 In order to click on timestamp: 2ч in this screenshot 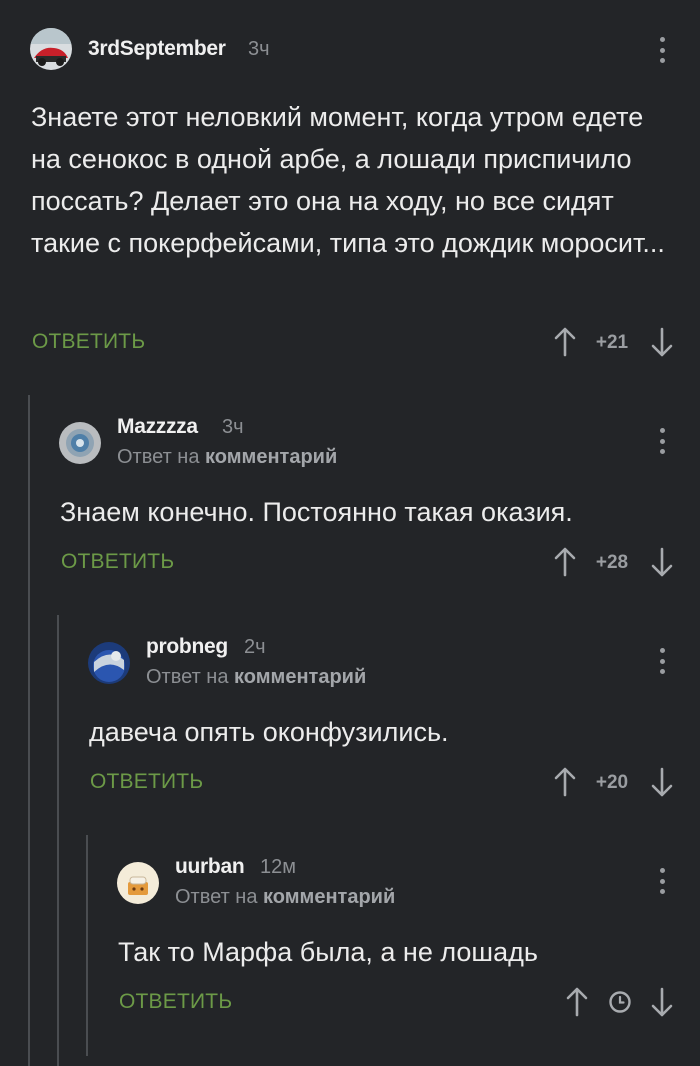, I will do `click(255, 647)`.